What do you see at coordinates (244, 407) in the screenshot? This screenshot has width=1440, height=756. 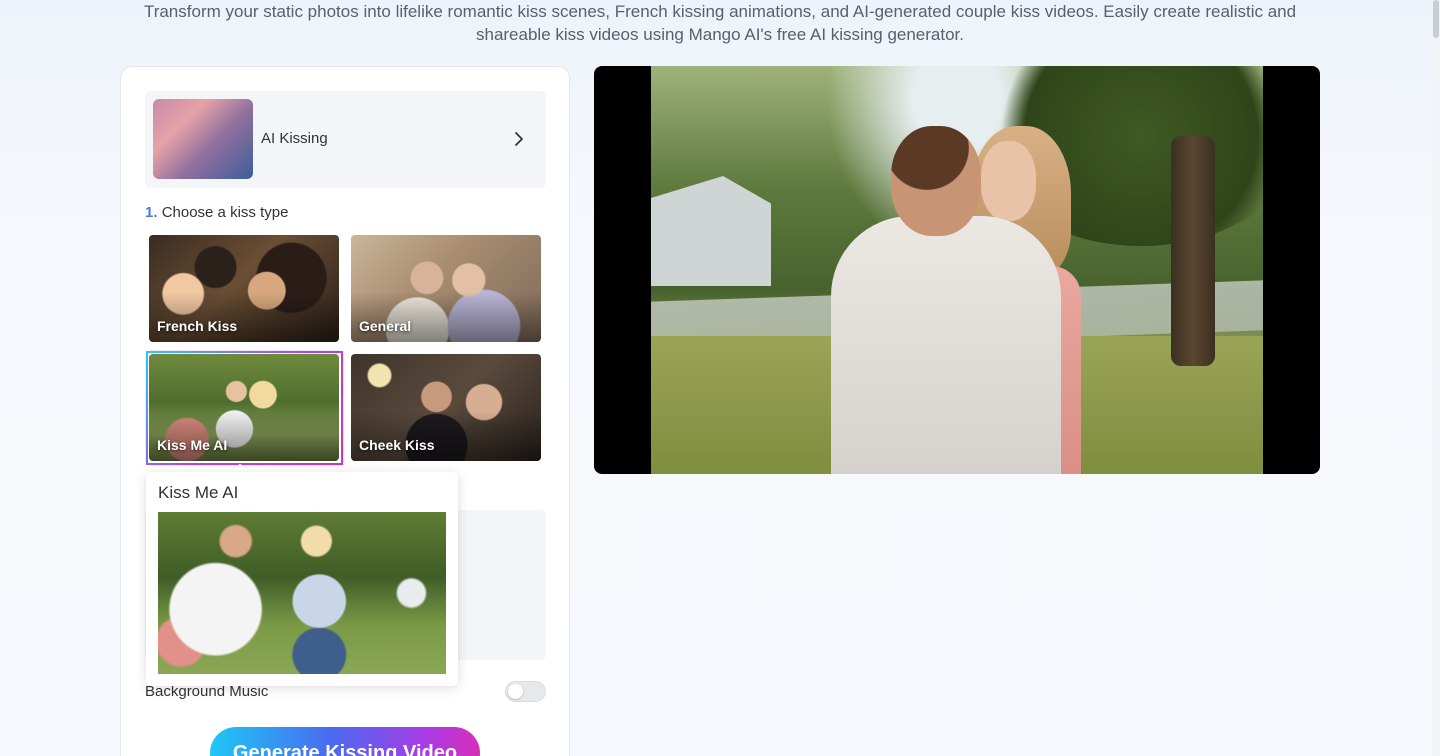 I see `kiss-type-kiss-me-ai: Kiss Me AI` at bounding box center [244, 407].